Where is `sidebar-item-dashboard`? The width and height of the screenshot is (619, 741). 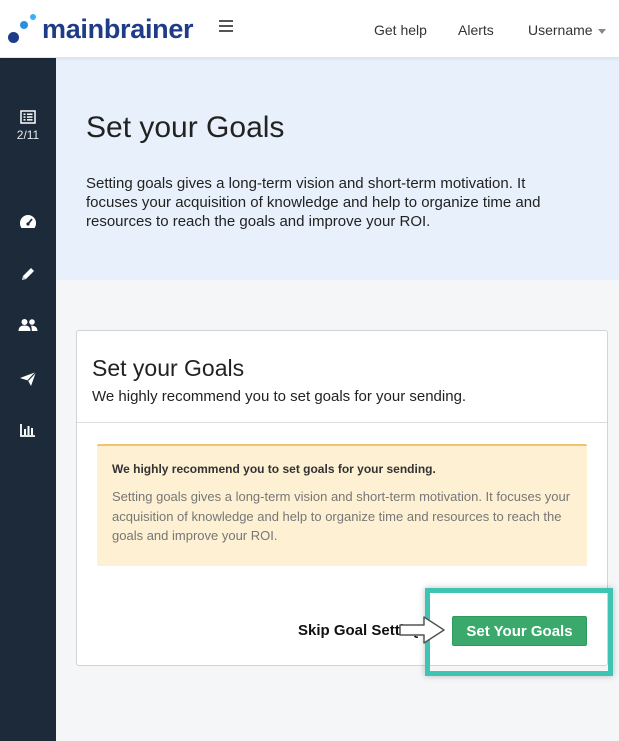 sidebar-item-dashboard is located at coordinates (28, 222).